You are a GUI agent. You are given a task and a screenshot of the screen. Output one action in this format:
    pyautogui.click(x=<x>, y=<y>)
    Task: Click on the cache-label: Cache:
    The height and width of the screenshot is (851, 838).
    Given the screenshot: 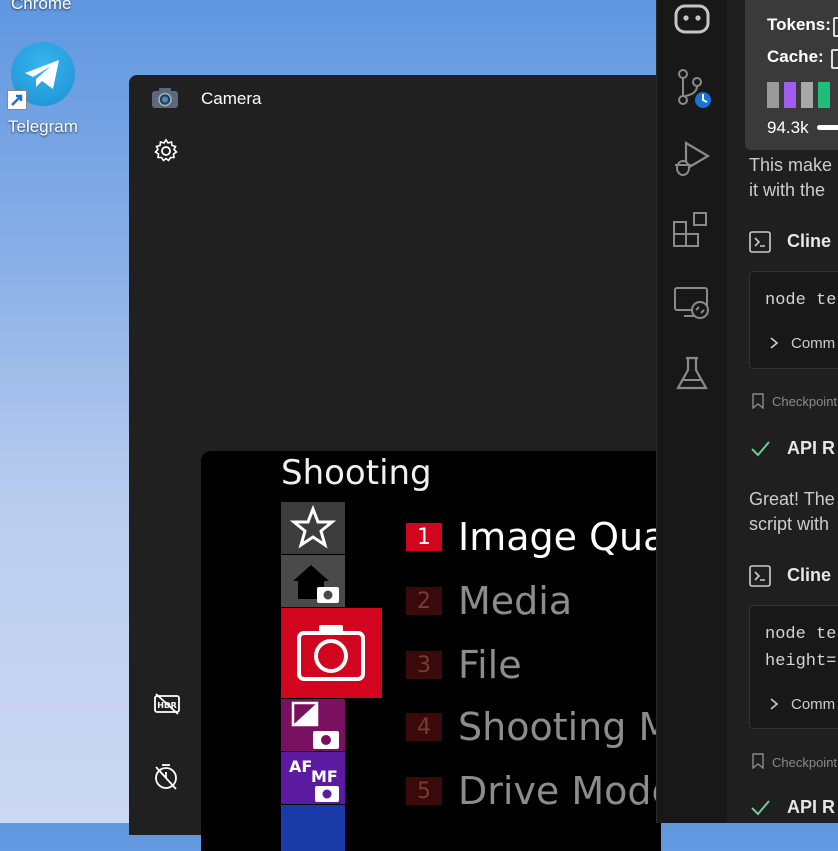 What is the action you would take?
    pyautogui.click(x=795, y=56)
    